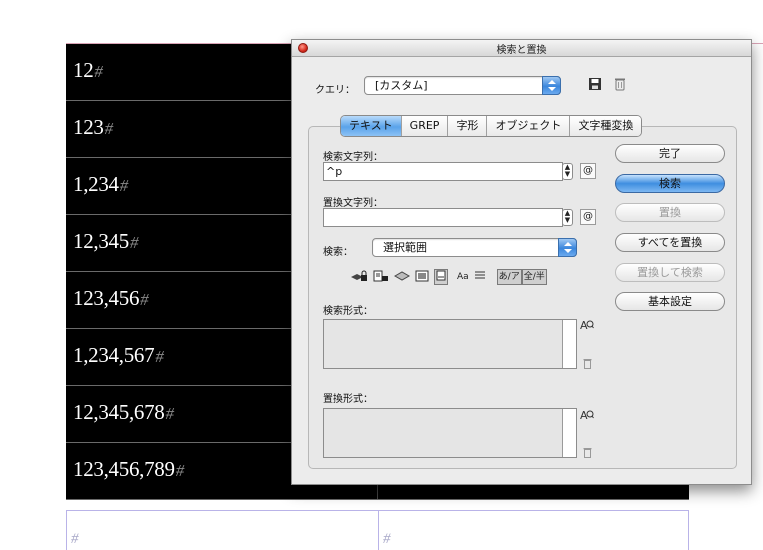  What do you see at coordinates (670, 272) in the screenshot?
I see `change-find-button: 置換して検索` at bounding box center [670, 272].